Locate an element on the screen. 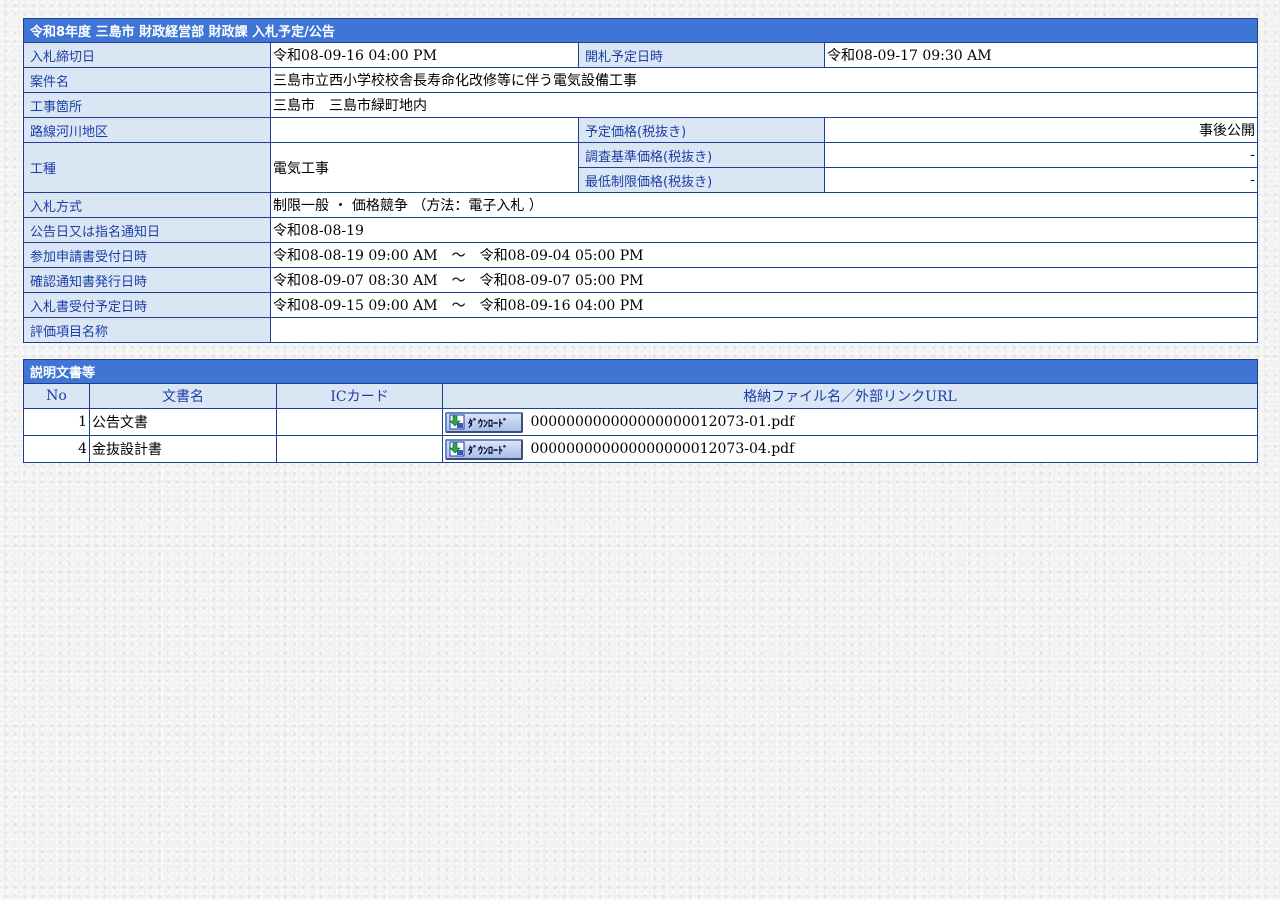  method-label: 入札方式 is located at coordinates (147, 205).